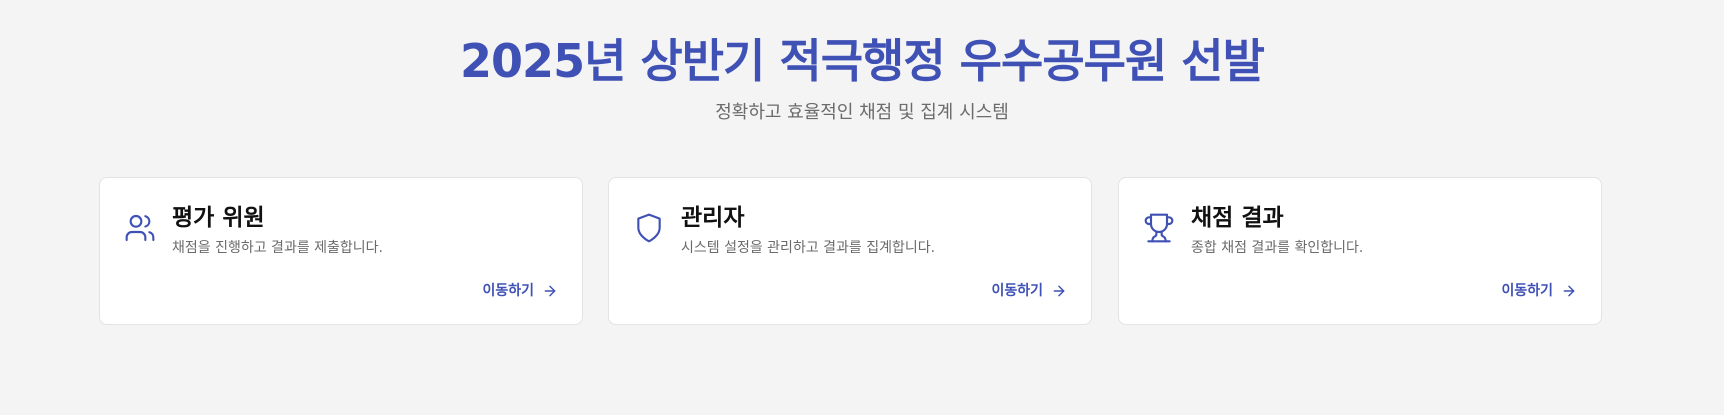 The height and width of the screenshot is (415, 1724). What do you see at coordinates (649, 228) in the screenshot?
I see `shield-icon` at bounding box center [649, 228].